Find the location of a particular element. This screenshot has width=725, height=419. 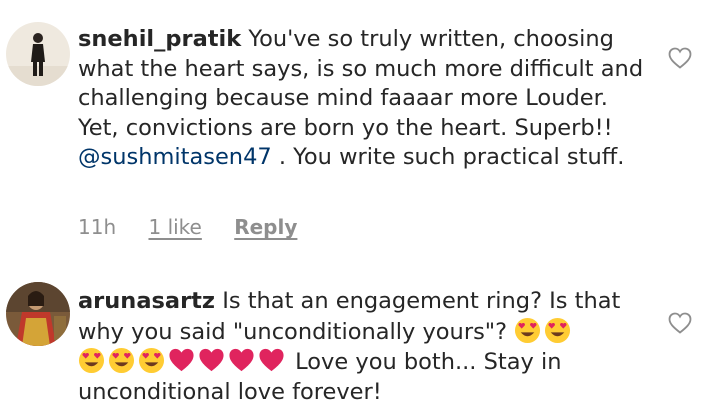

username: snehil_pratik is located at coordinates (159, 39).